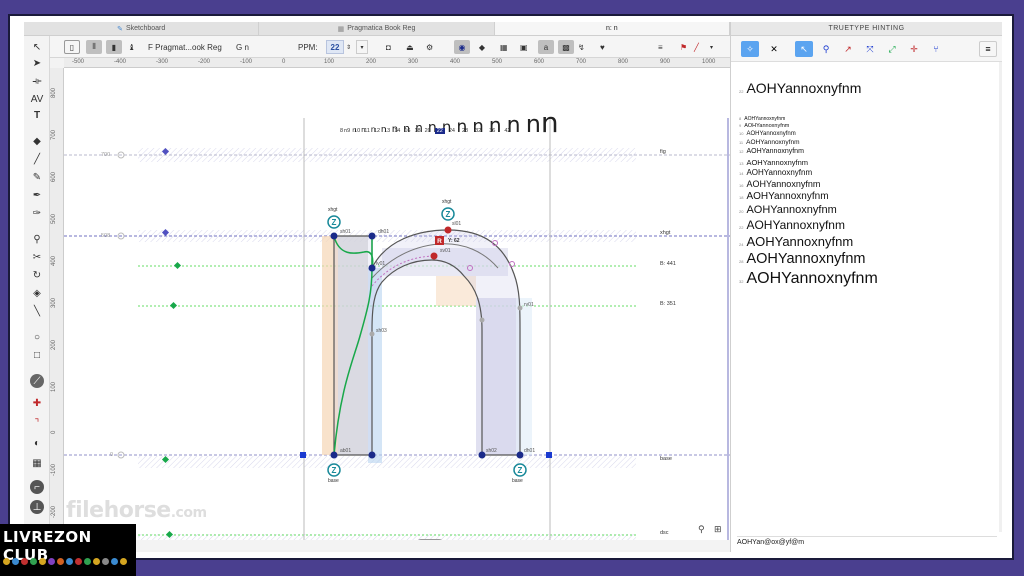  Describe the element at coordinates (357, 131) in the screenshot. I see `size-label: 10` at that location.